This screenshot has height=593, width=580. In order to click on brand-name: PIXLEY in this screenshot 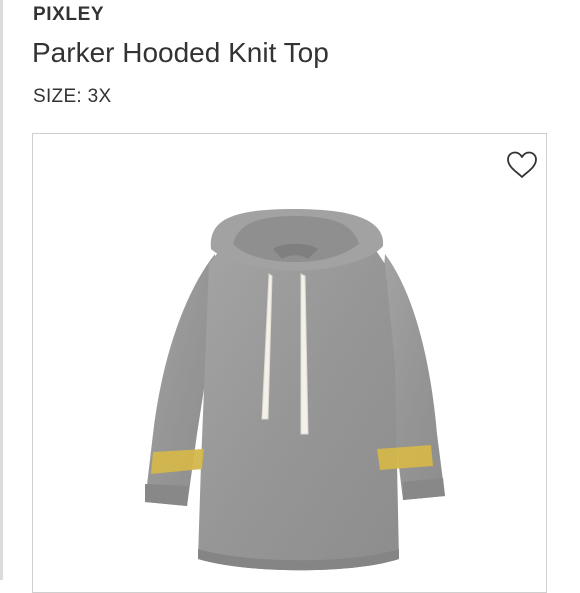, I will do `click(69, 14)`.